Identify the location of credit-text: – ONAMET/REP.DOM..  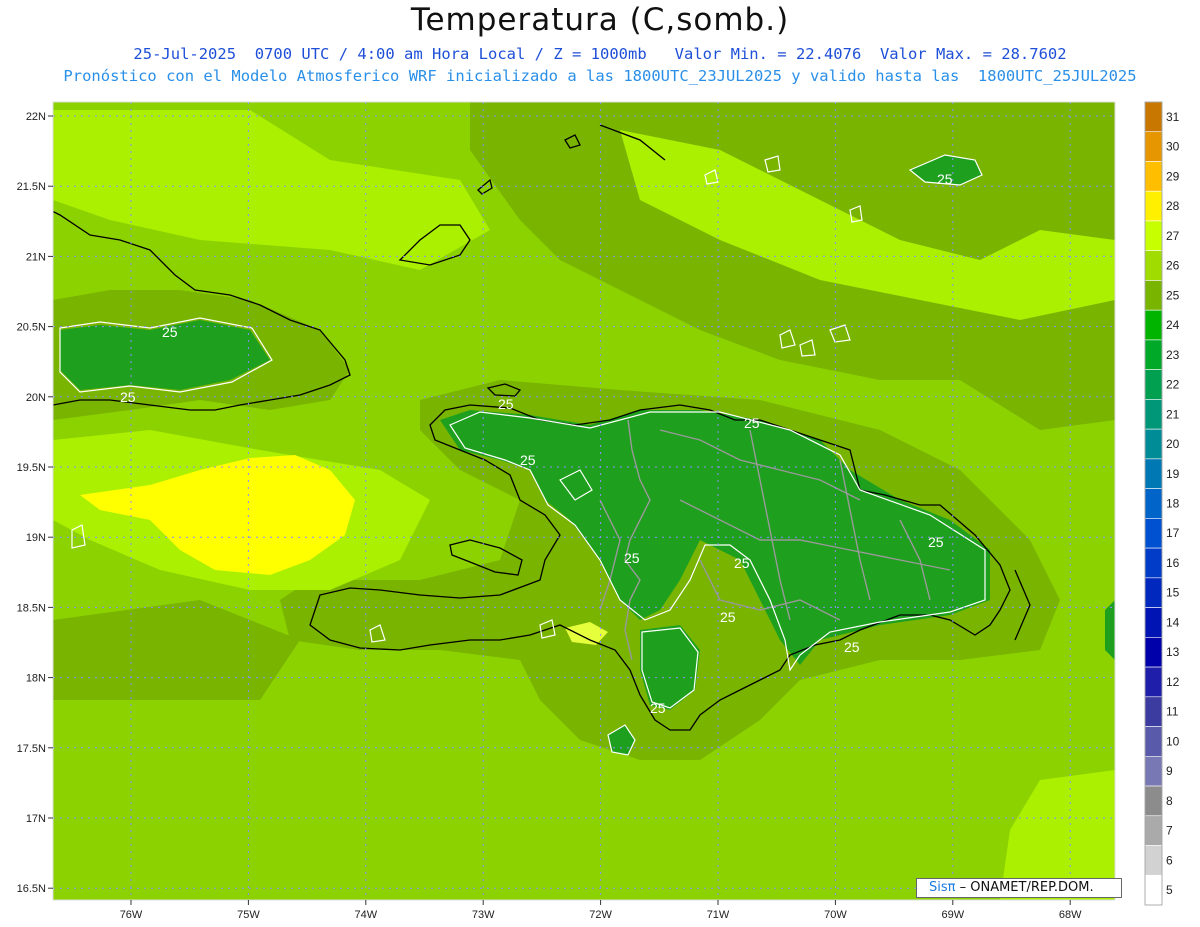
(1024, 887).